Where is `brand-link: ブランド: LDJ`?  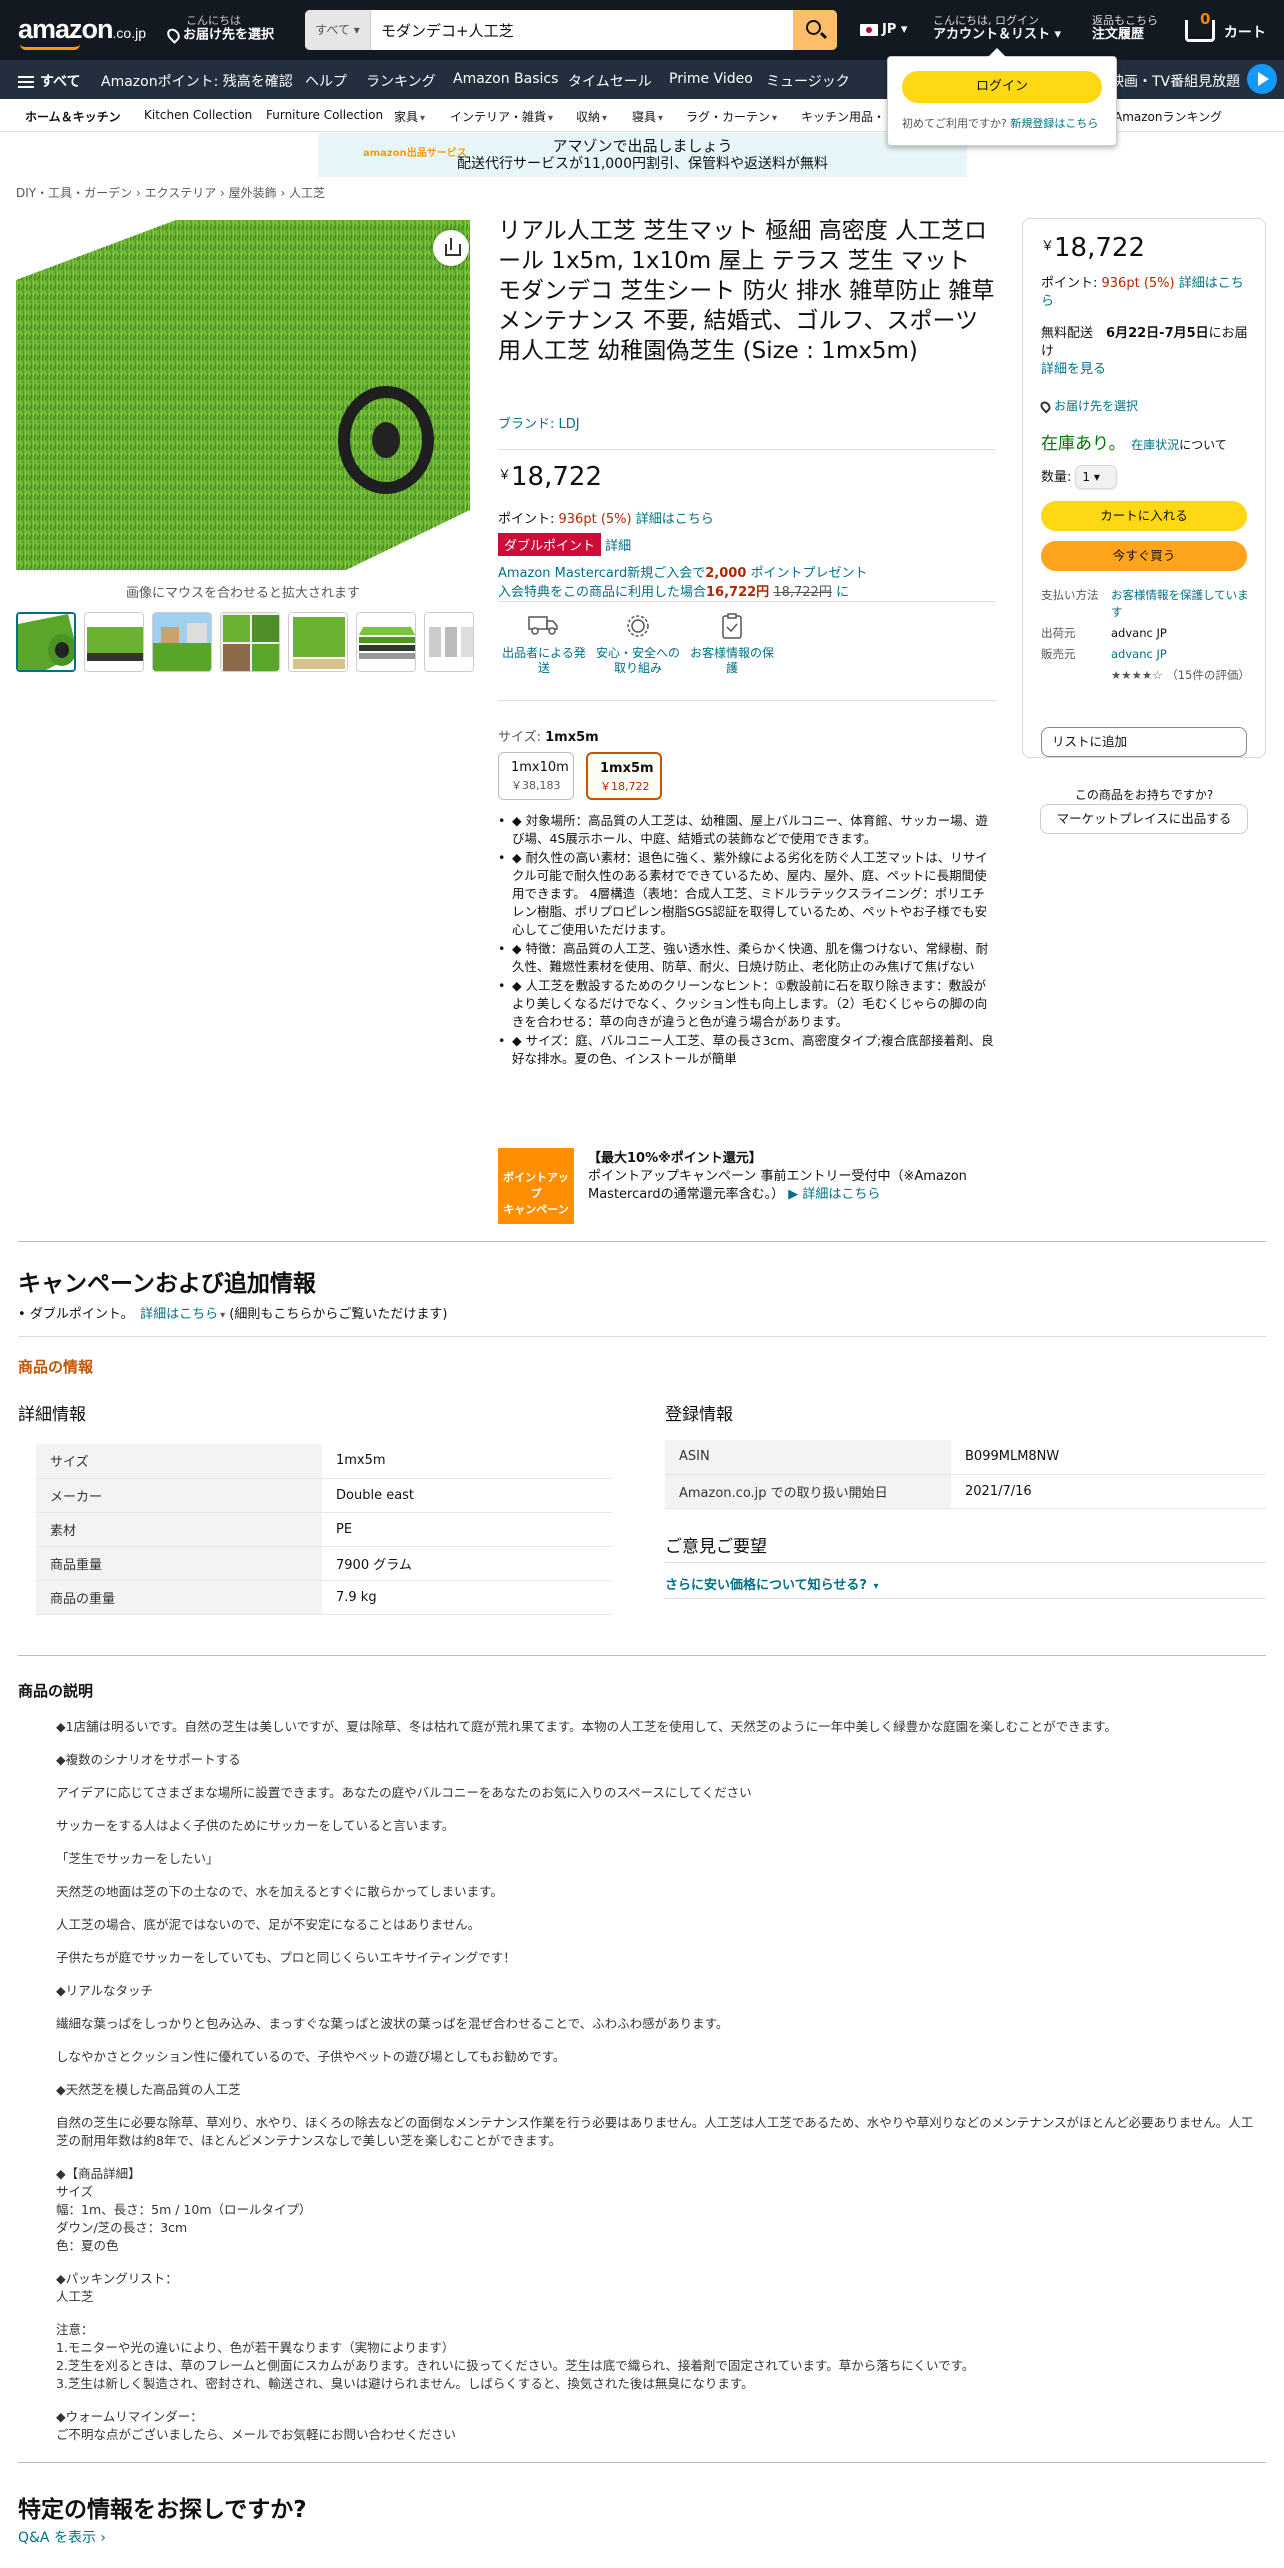
brand-link: ブランド: LDJ is located at coordinates (539, 422).